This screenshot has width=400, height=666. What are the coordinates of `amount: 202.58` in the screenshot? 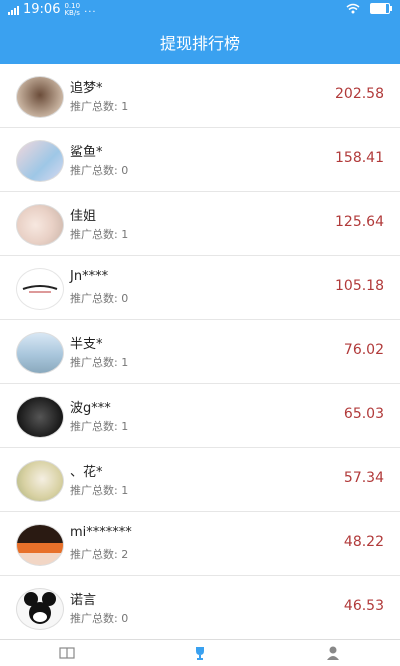 It's located at (359, 94).